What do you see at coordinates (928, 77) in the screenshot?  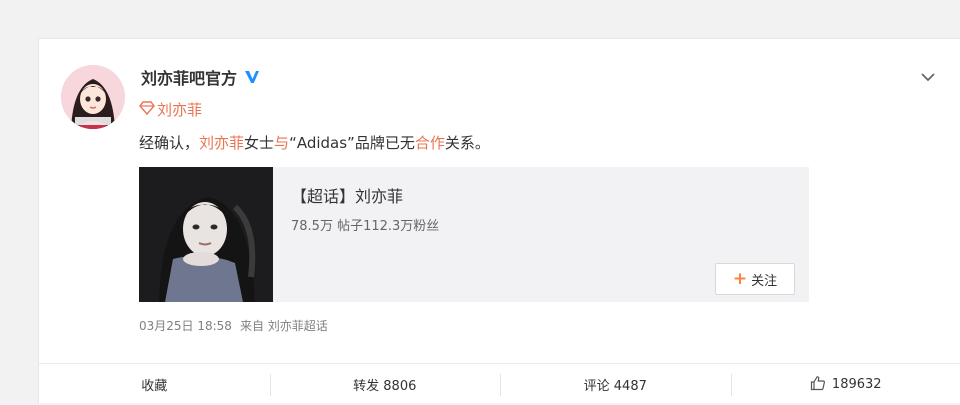 I see `chevron-down-icon` at bounding box center [928, 77].